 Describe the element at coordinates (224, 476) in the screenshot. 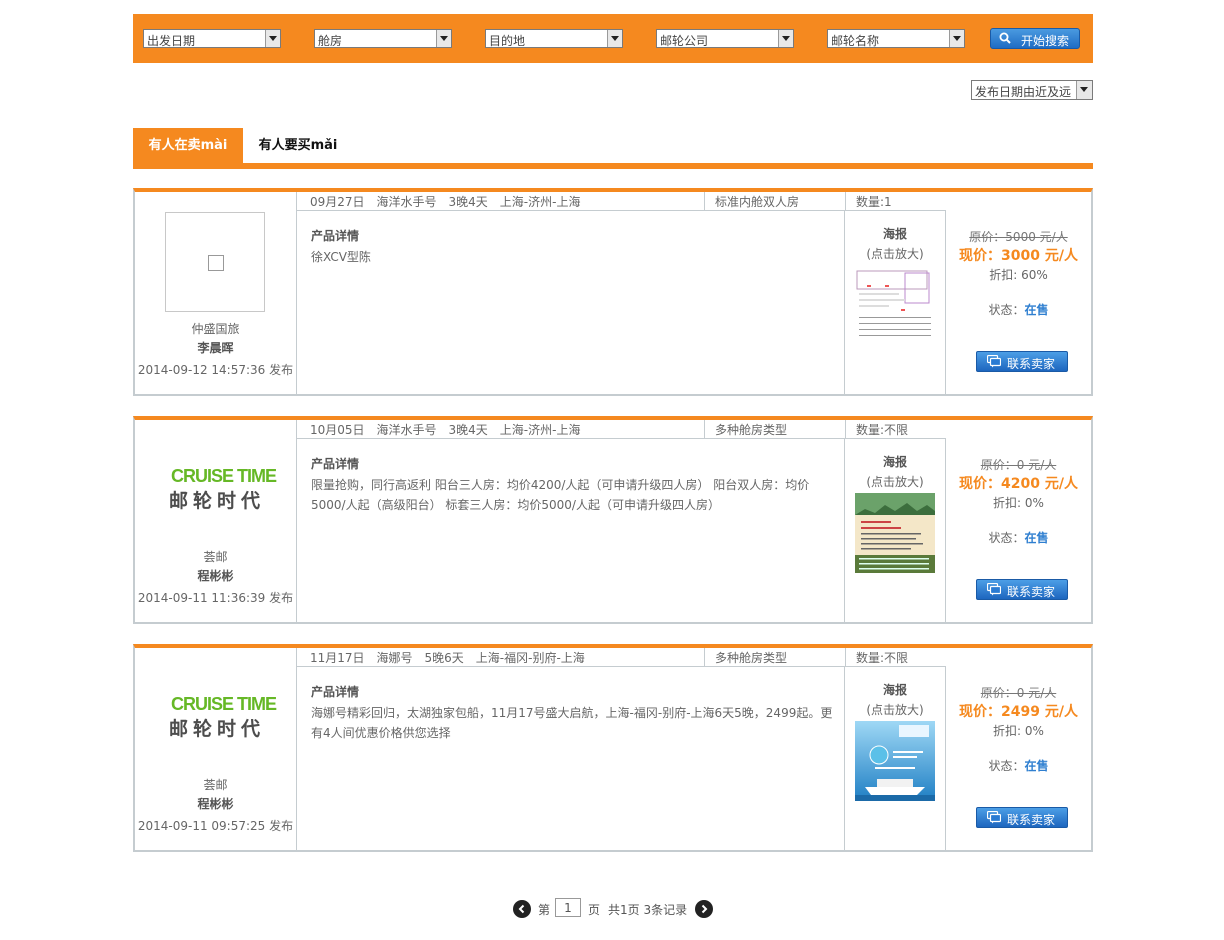

I see `logo-english-text: CRUISE TIME` at that location.